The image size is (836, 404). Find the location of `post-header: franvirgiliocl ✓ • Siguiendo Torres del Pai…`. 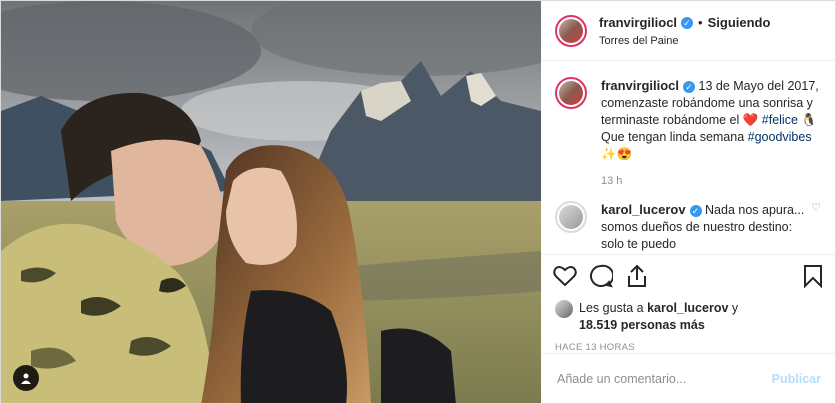

post-header: franvirgiliocl ✓ • Siguiendo Torres del Pai… is located at coordinates (688, 31).